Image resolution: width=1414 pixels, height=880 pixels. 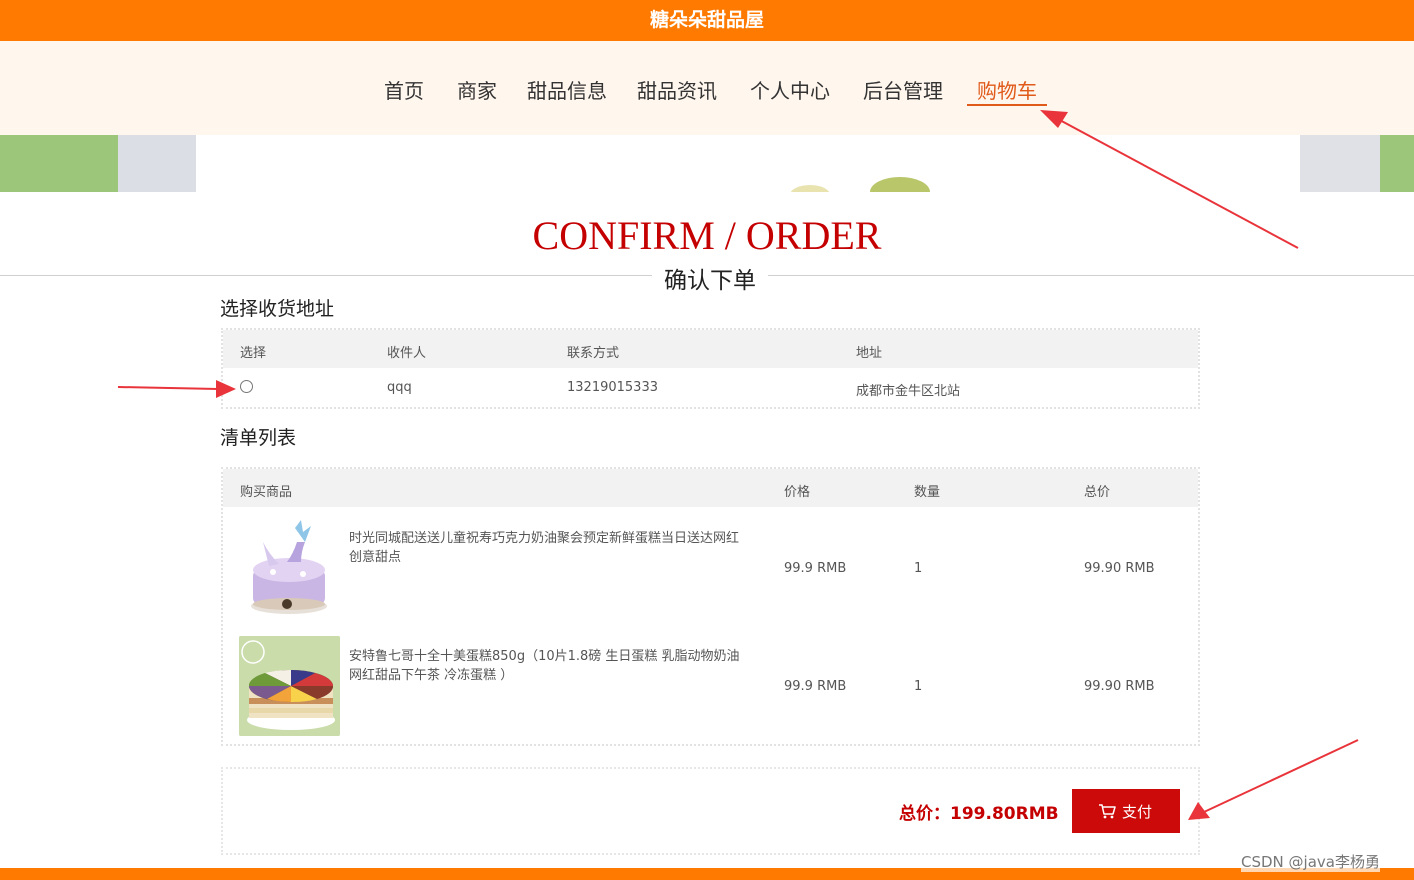 What do you see at coordinates (903, 89) in the screenshot?
I see `nav-item-admin: 后台管理` at bounding box center [903, 89].